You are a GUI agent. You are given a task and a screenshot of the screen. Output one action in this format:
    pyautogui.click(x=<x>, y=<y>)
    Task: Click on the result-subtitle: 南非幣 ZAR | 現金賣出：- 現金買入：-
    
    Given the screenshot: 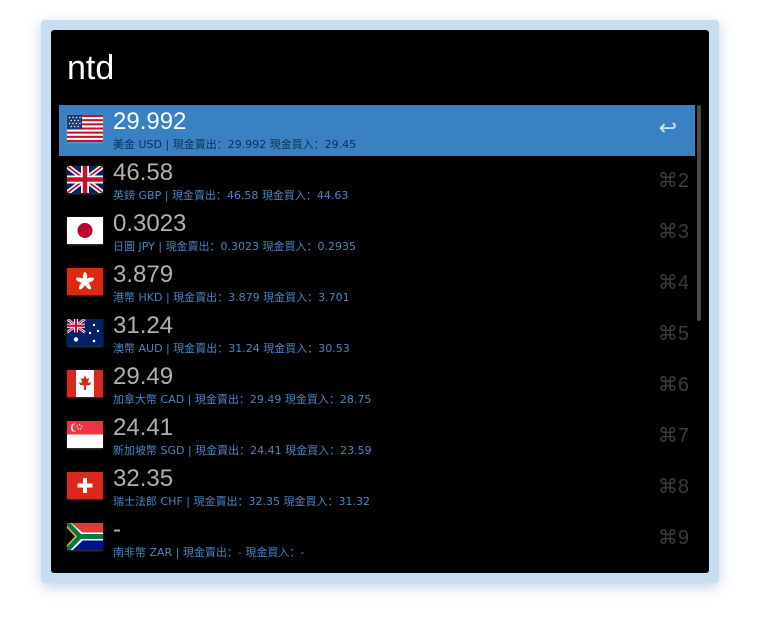 What is the action you would take?
    pyautogui.click(x=209, y=552)
    